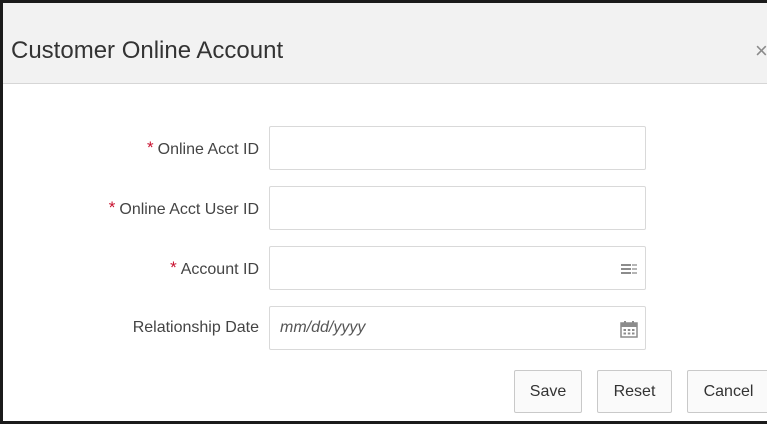 This screenshot has height=424, width=767. Describe the element at coordinates (629, 329) in the screenshot. I see `calendar-icon` at that location.